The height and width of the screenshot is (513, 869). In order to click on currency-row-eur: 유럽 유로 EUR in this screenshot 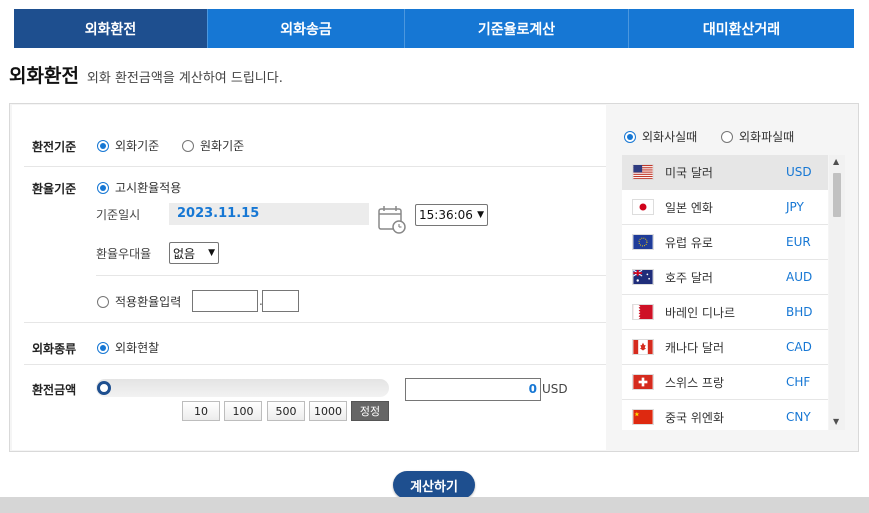, I will do `click(725, 242)`.